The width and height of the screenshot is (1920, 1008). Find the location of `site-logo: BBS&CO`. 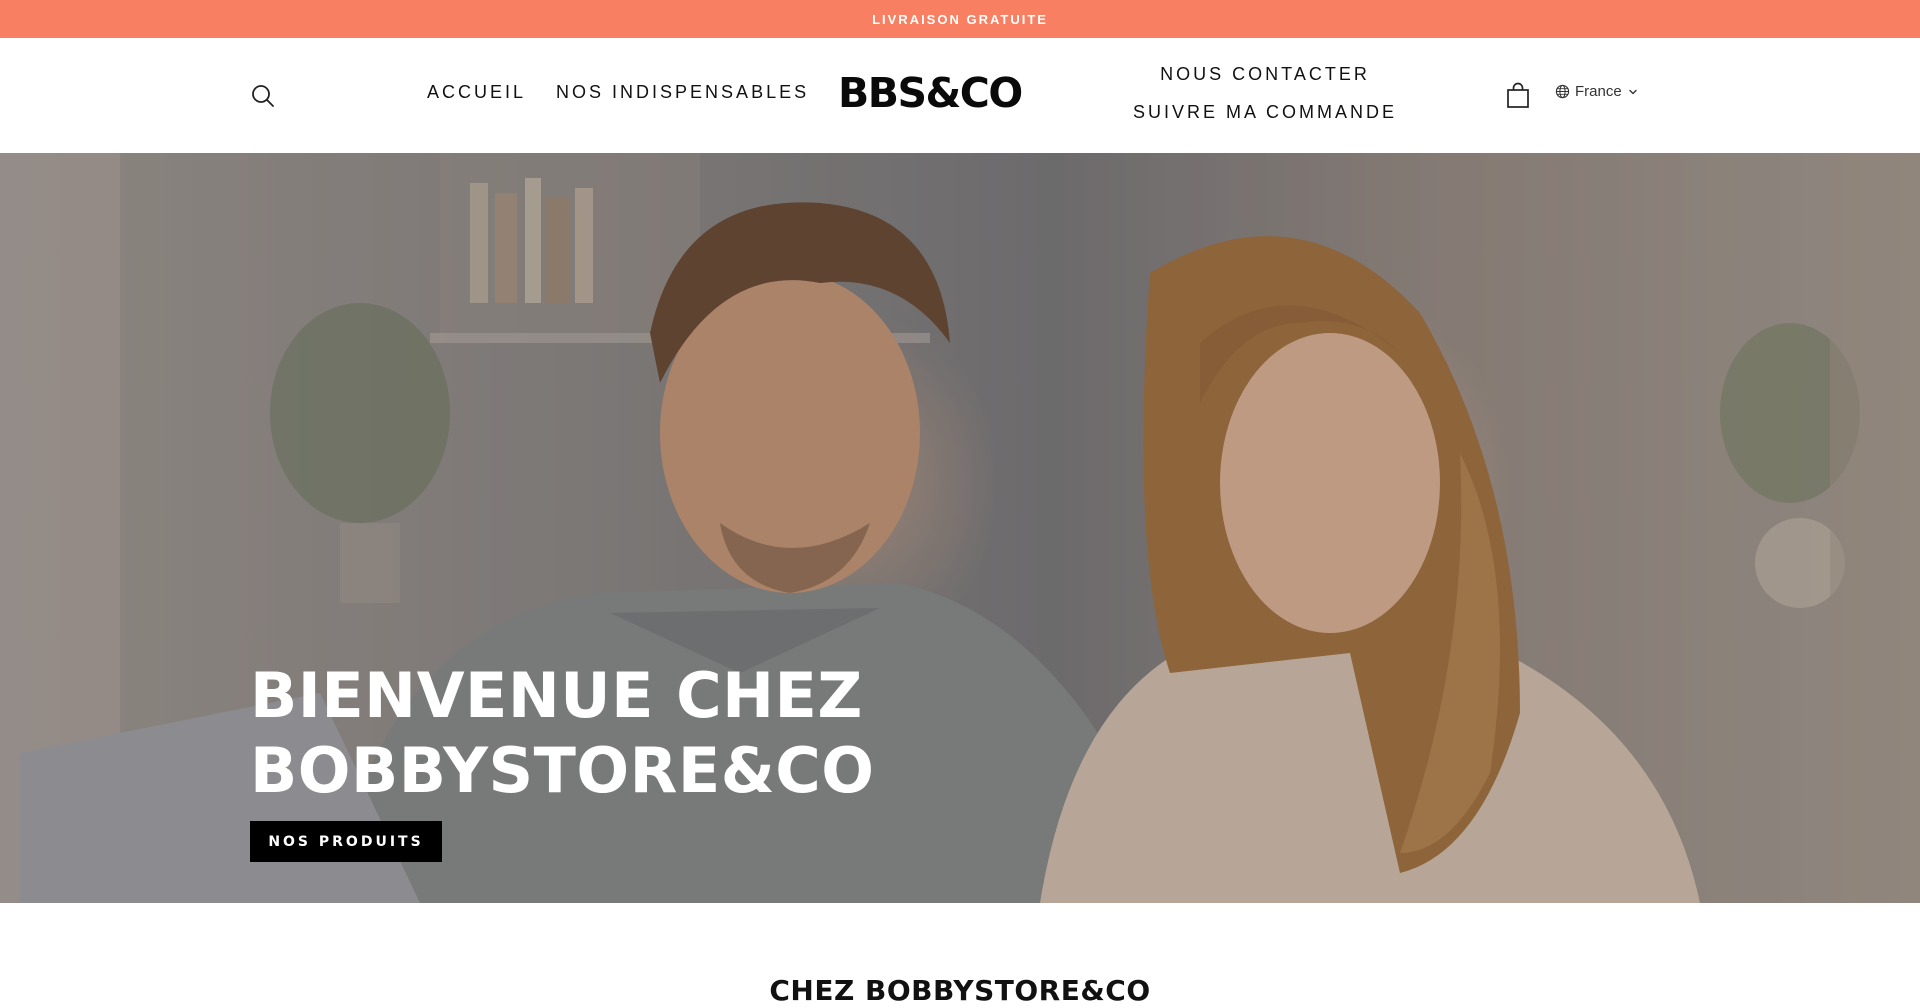

site-logo: BBS&CO is located at coordinates (930, 93).